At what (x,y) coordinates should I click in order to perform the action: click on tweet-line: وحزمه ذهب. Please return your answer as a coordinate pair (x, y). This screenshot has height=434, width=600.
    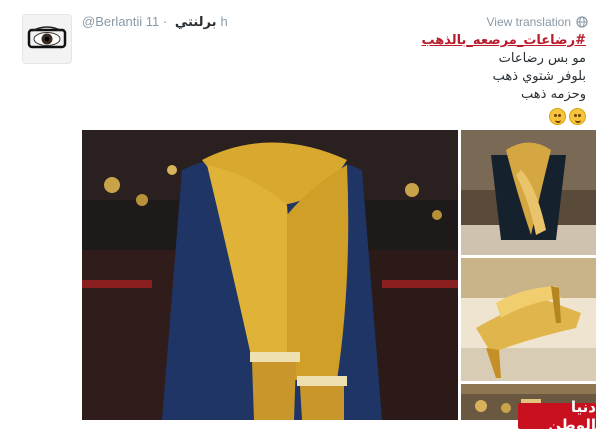
    Looking at the image, I should click on (553, 94).